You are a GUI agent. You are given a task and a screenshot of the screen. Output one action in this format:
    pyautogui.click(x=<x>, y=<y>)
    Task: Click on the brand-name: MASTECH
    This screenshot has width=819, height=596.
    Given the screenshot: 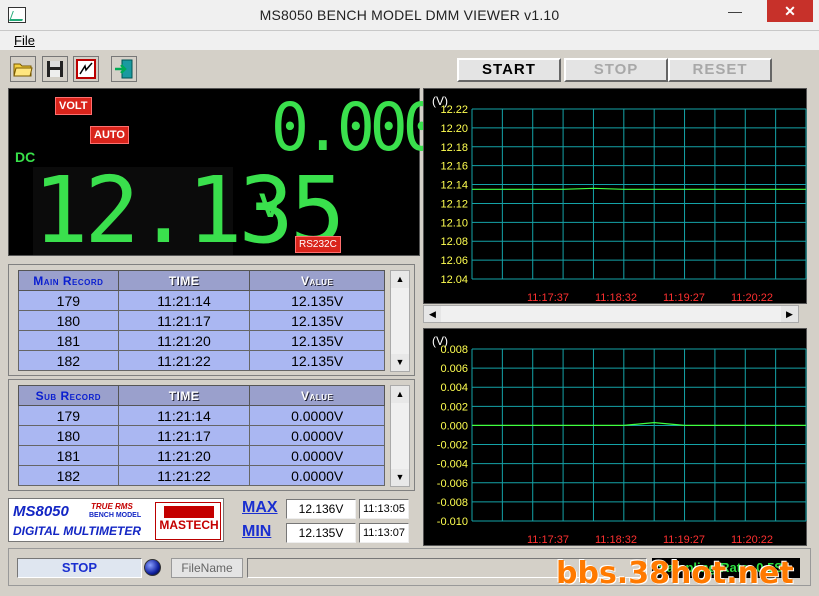 What is the action you would take?
    pyautogui.click(x=189, y=525)
    